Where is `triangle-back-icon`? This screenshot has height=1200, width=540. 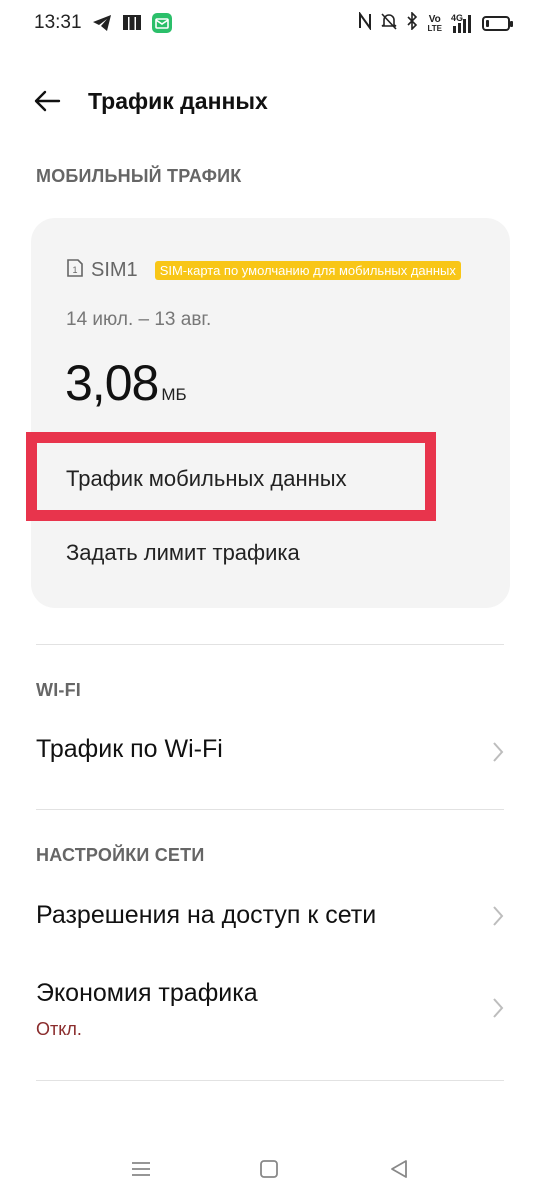
triangle-back-icon is located at coordinates (399, 1169).